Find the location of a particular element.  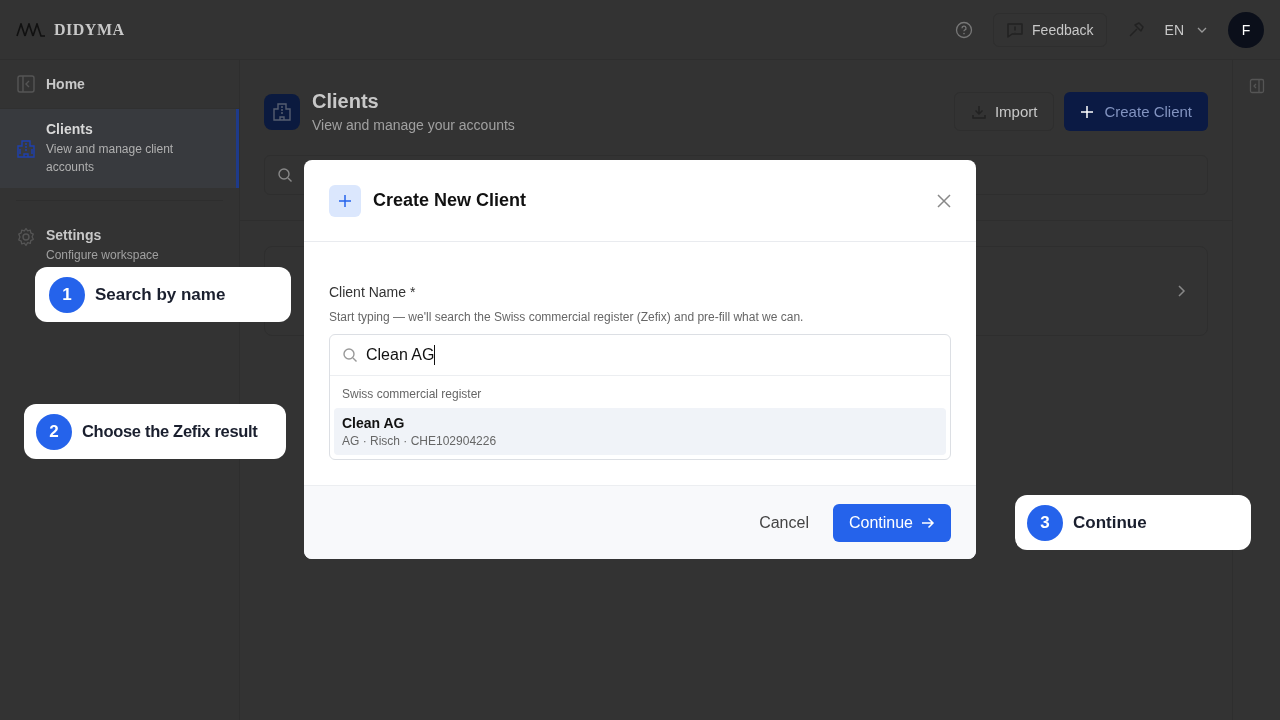

search-result: Clean AG AG · Risch · CHE102904226 is located at coordinates (640, 431).